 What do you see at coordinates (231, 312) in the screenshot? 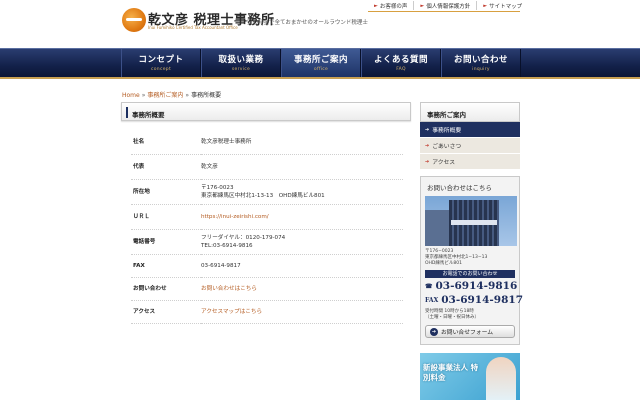
I see `access-map-link: アクセスマップはこちら` at bounding box center [231, 312].